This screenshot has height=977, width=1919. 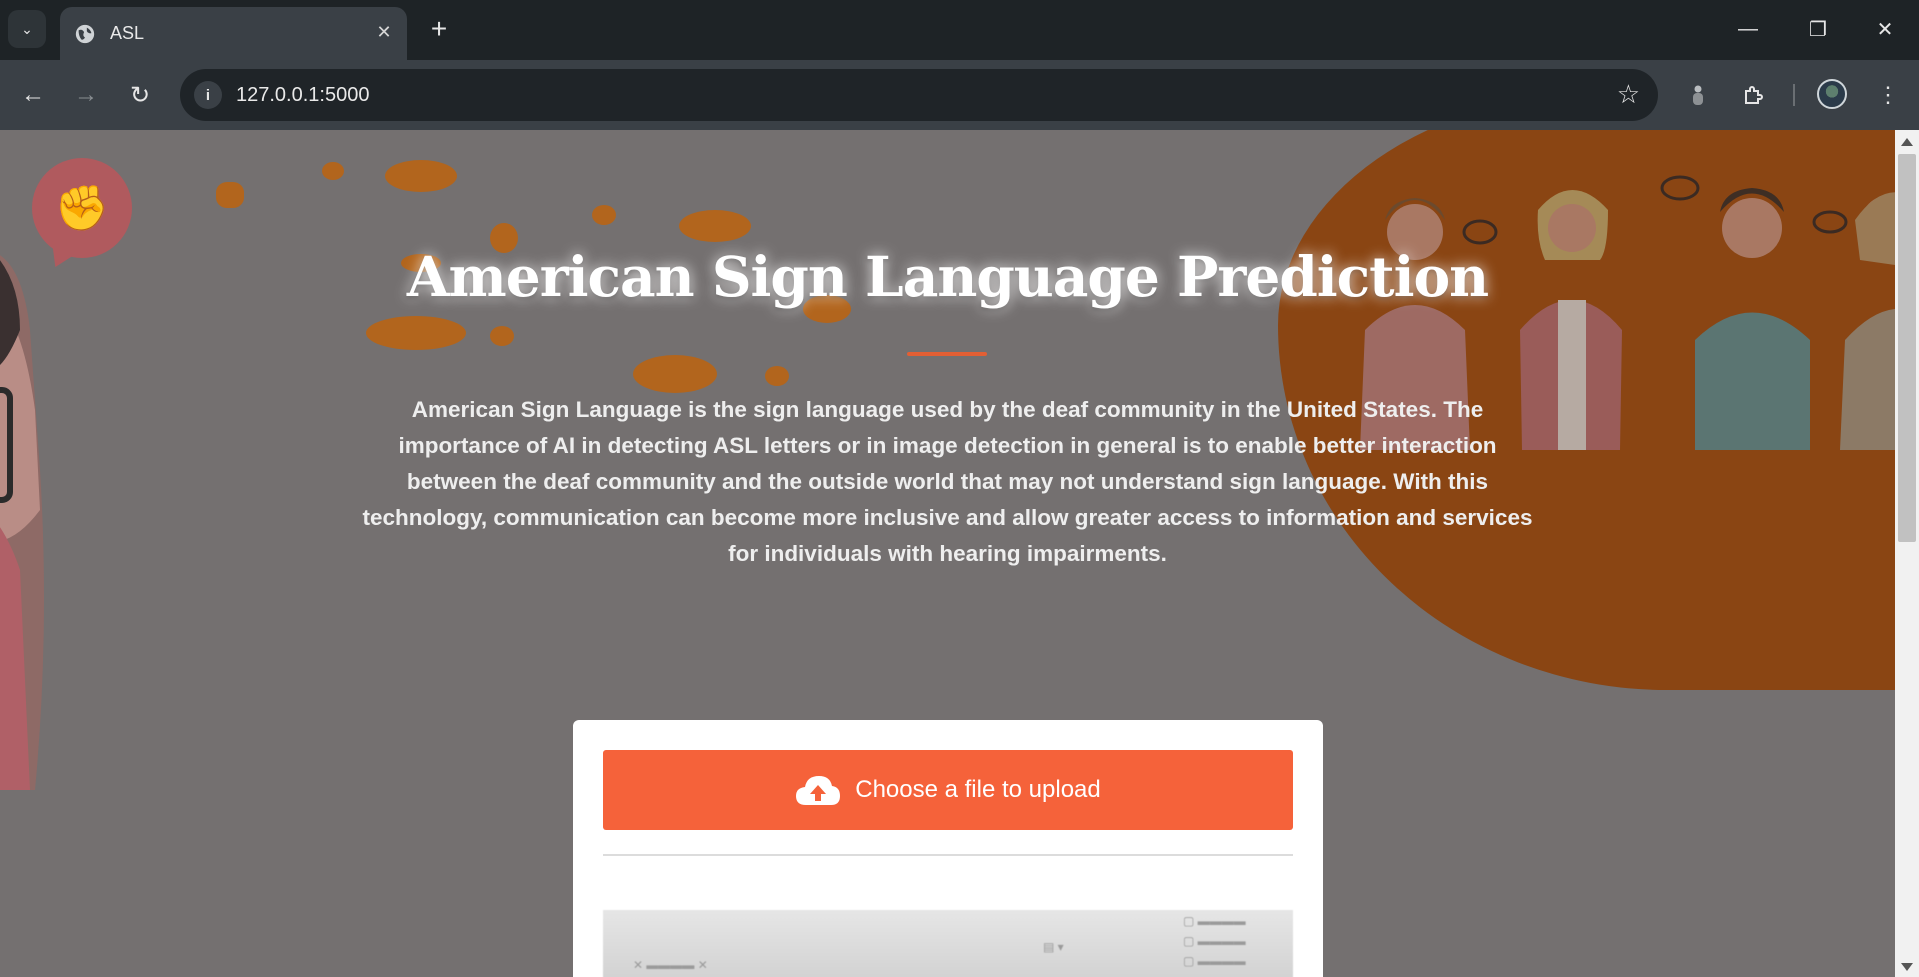 I want to click on preview-layout-icon: ▤ ▾, so click(x=1053, y=947).